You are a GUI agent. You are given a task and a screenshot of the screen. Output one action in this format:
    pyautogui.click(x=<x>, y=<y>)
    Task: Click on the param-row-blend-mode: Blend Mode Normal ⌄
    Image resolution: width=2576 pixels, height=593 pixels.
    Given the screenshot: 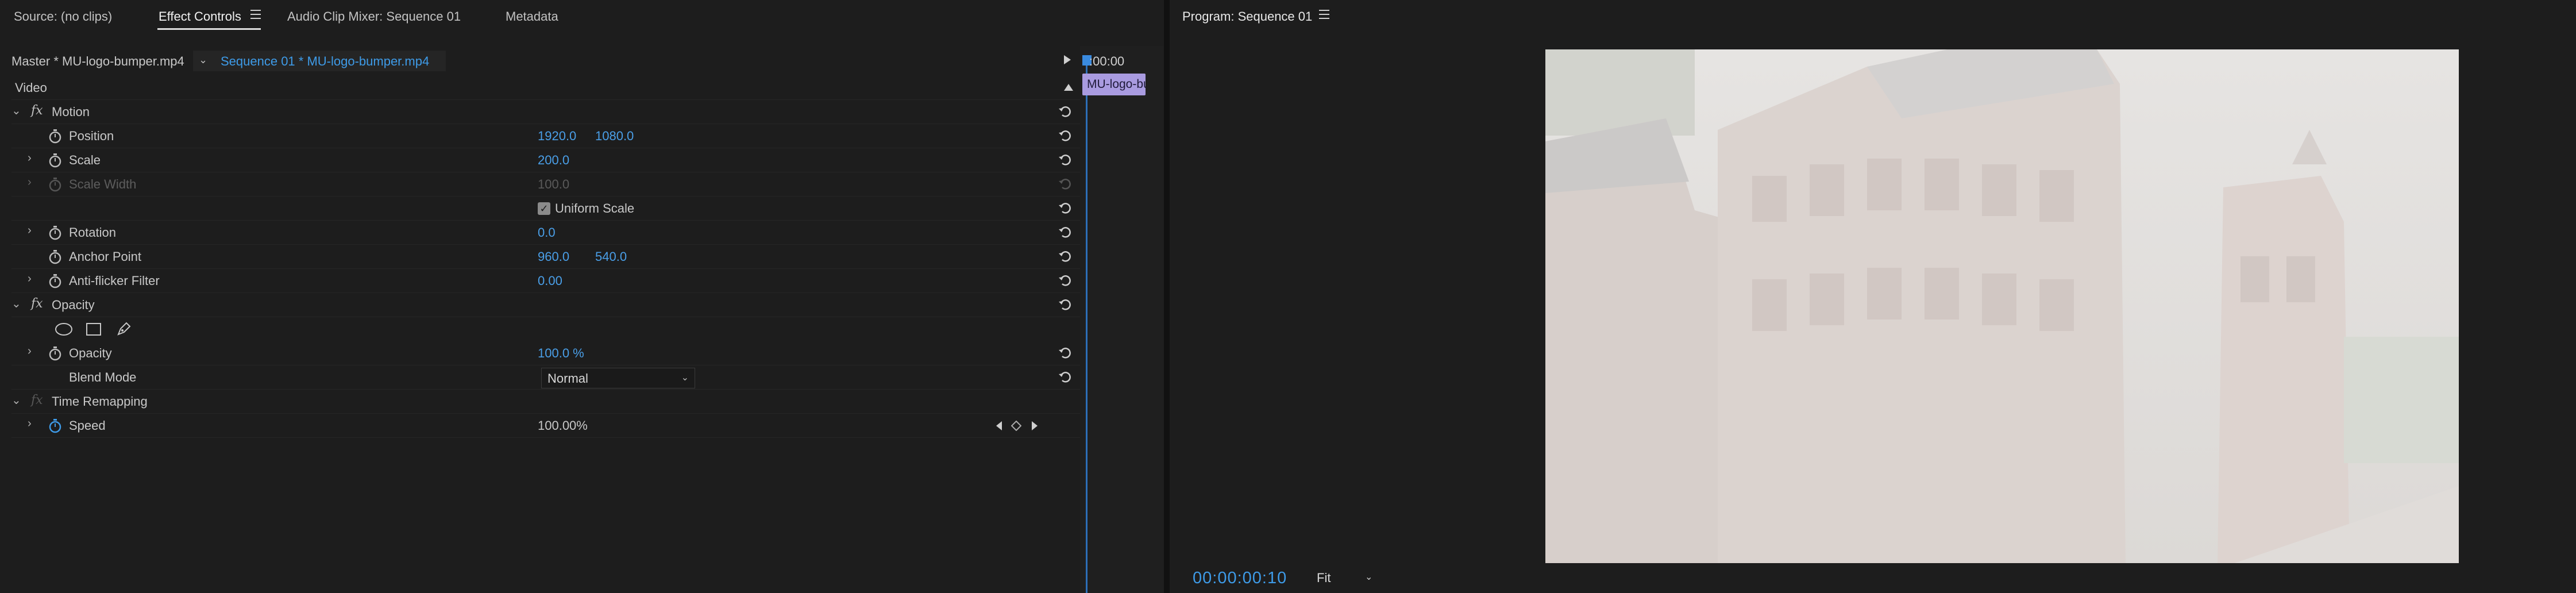 What is the action you would take?
    pyautogui.click(x=540, y=377)
    